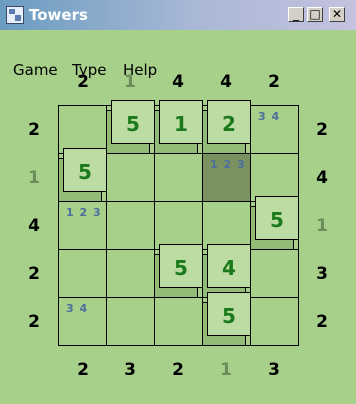  Describe the element at coordinates (274, 273) in the screenshot. I see `grid-cell-r4c5` at that location.